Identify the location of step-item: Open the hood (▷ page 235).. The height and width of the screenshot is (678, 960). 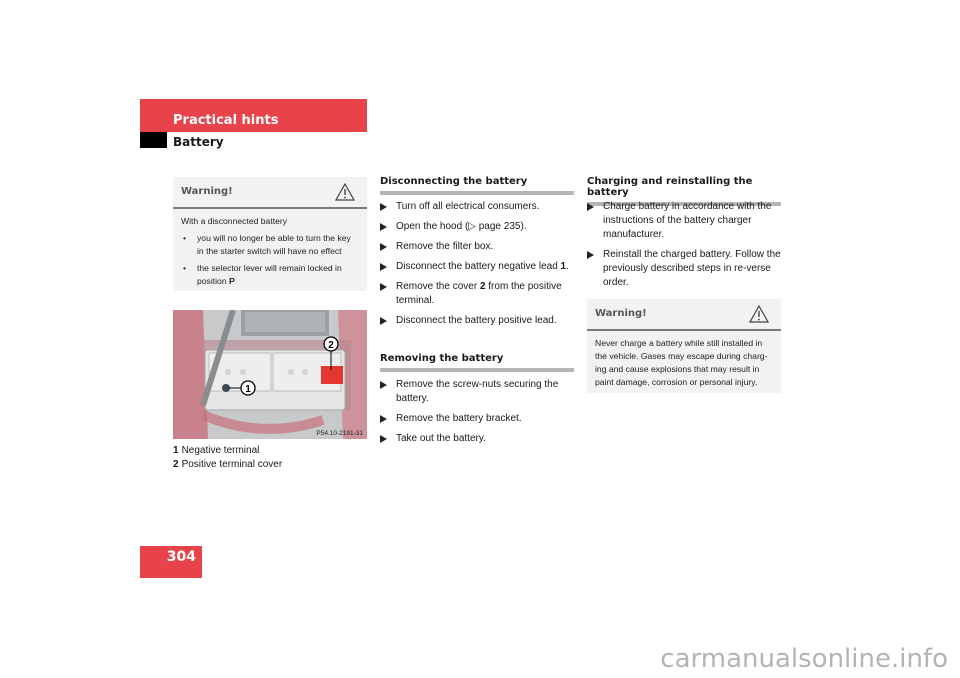
(477, 227).